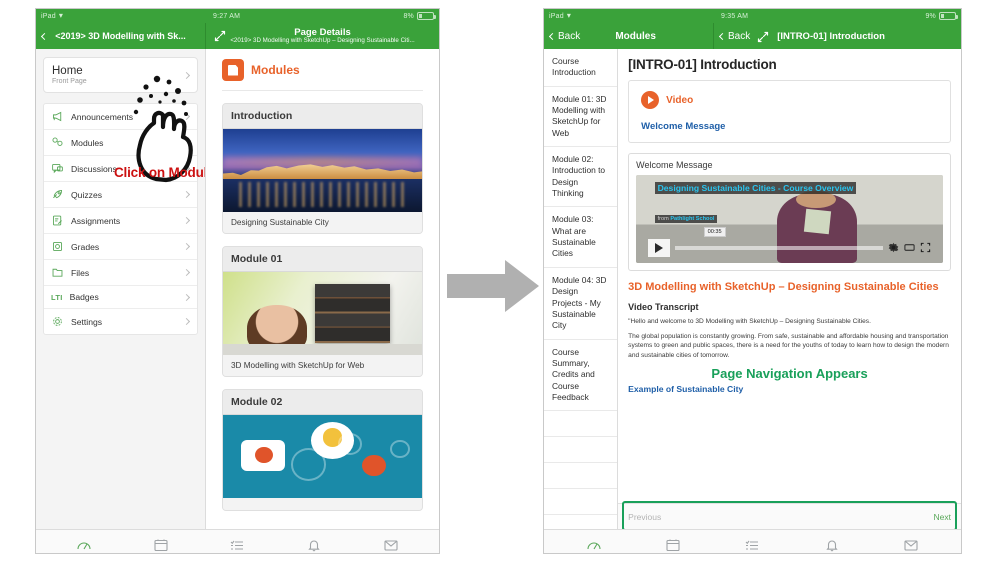 The image size is (999, 562). Describe the element at coordinates (426, 16) in the screenshot. I see `battery-icon` at that location.